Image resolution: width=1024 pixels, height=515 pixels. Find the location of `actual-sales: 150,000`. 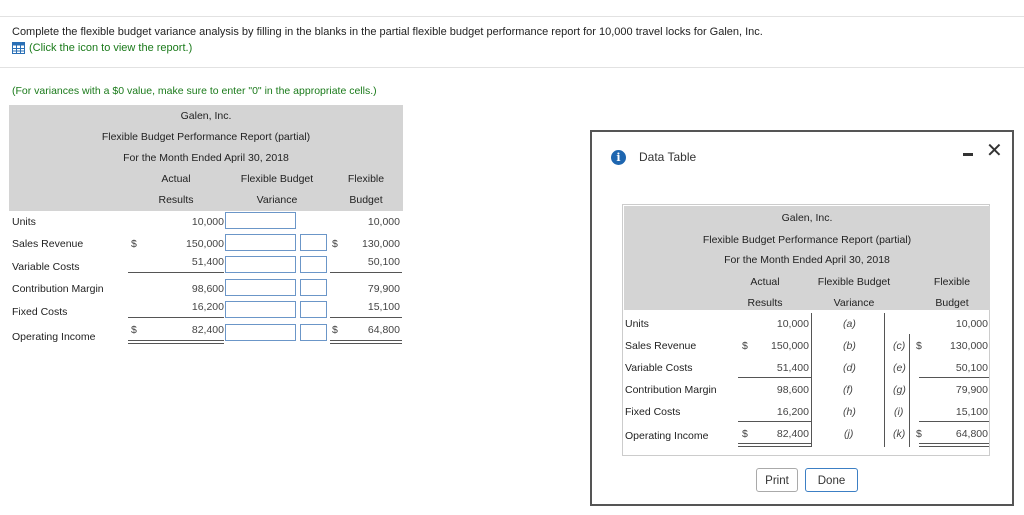

actual-sales: 150,000 is located at coordinates (205, 244).